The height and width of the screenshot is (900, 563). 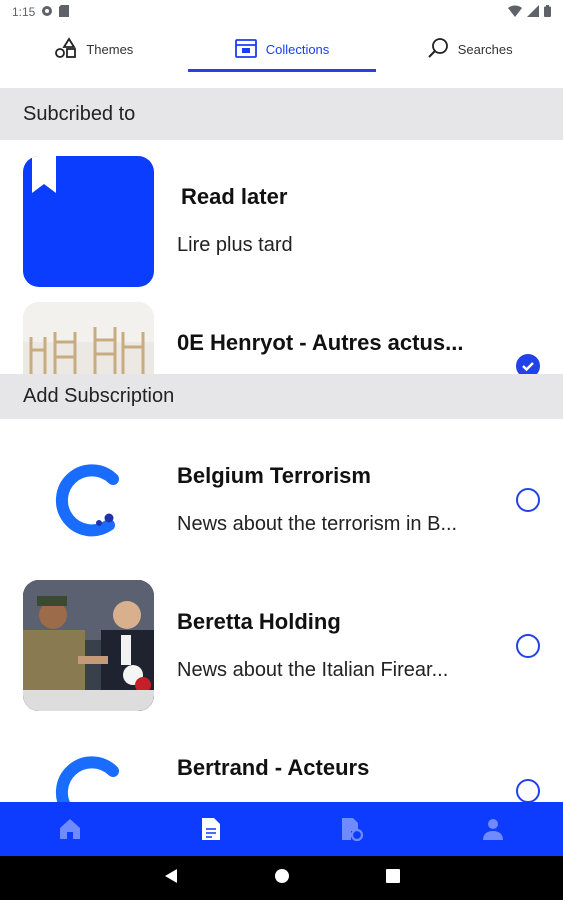 I want to click on battery-icon, so click(x=547, y=12).